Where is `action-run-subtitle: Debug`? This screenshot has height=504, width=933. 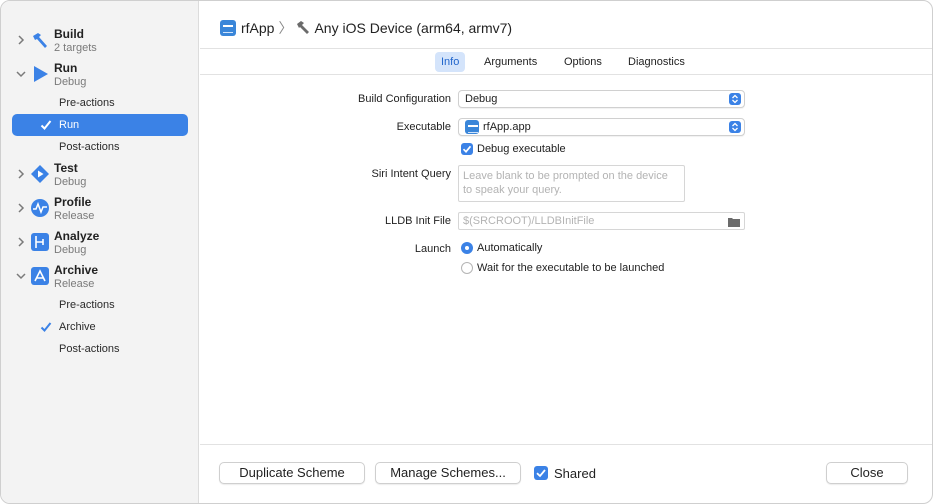
action-run-subtitle: Debug is located at coordinates (70, 82).